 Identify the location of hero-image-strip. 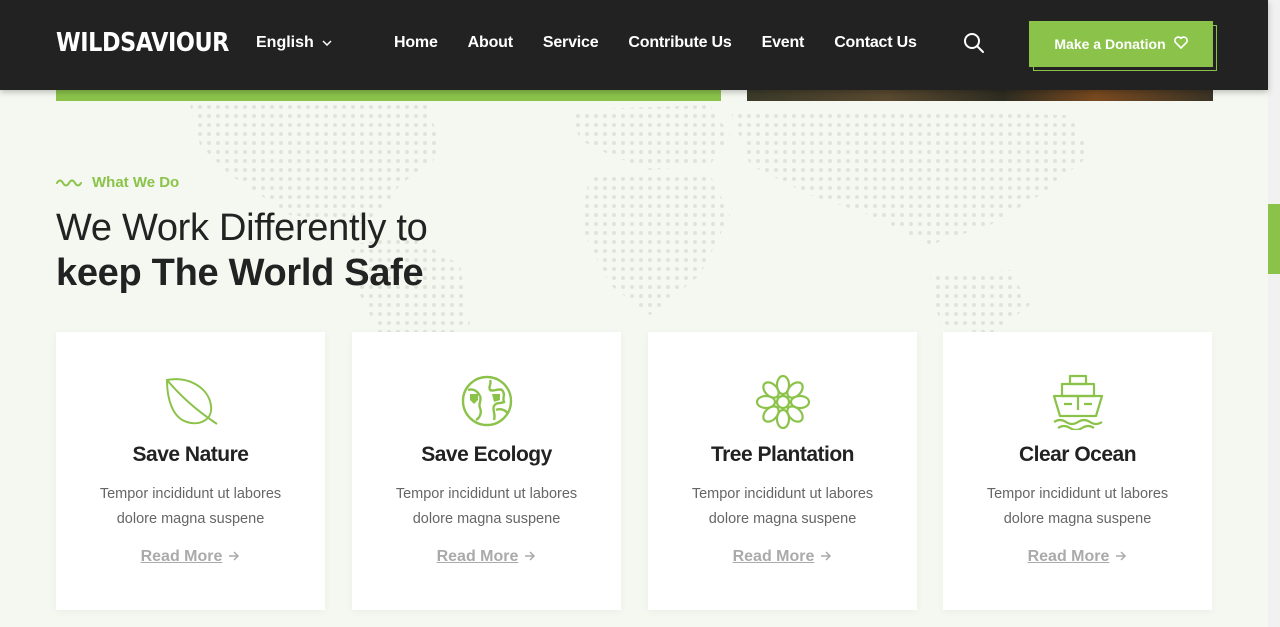
(980, 95).